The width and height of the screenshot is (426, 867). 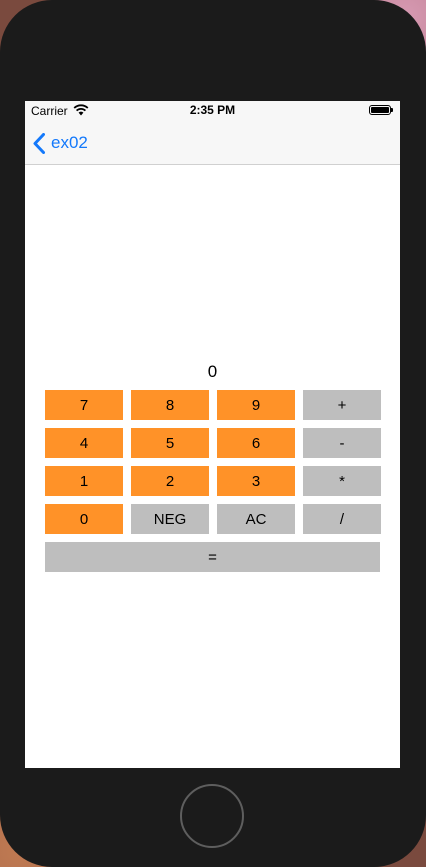 I want to click on key-6: 6, so click(x=256, y=443).